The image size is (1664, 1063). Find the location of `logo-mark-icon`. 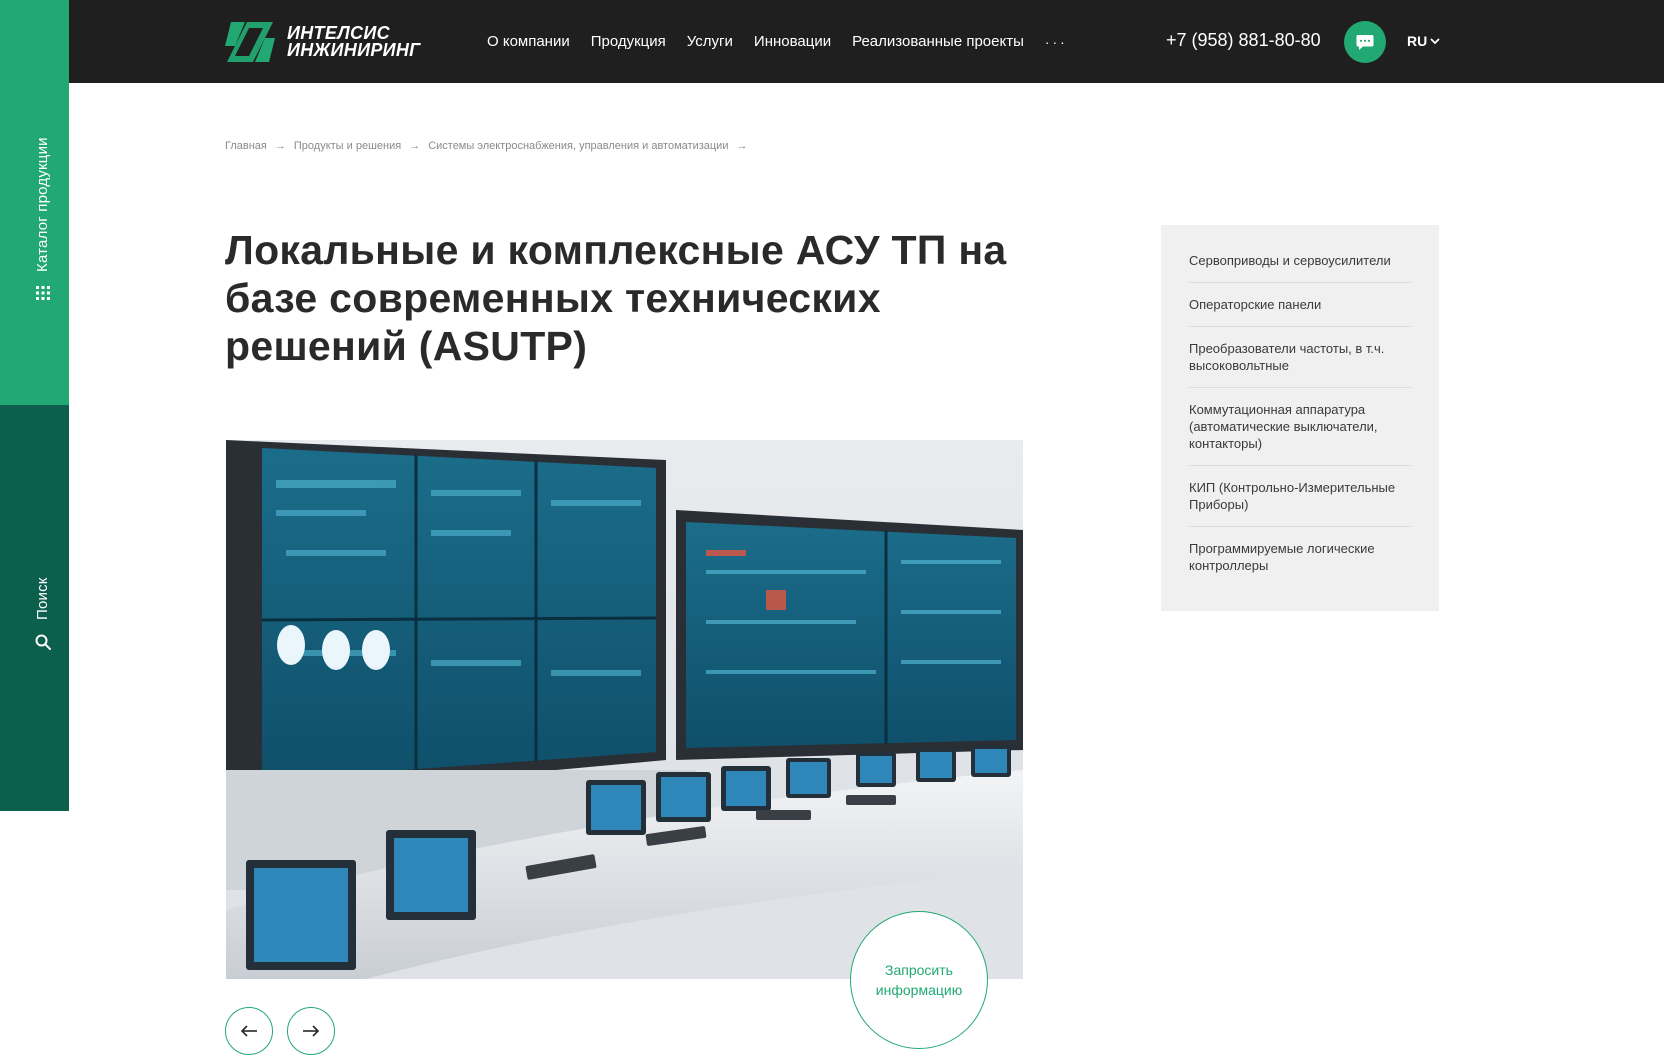

logo-mark-icon is located at coordinates (250, 42).